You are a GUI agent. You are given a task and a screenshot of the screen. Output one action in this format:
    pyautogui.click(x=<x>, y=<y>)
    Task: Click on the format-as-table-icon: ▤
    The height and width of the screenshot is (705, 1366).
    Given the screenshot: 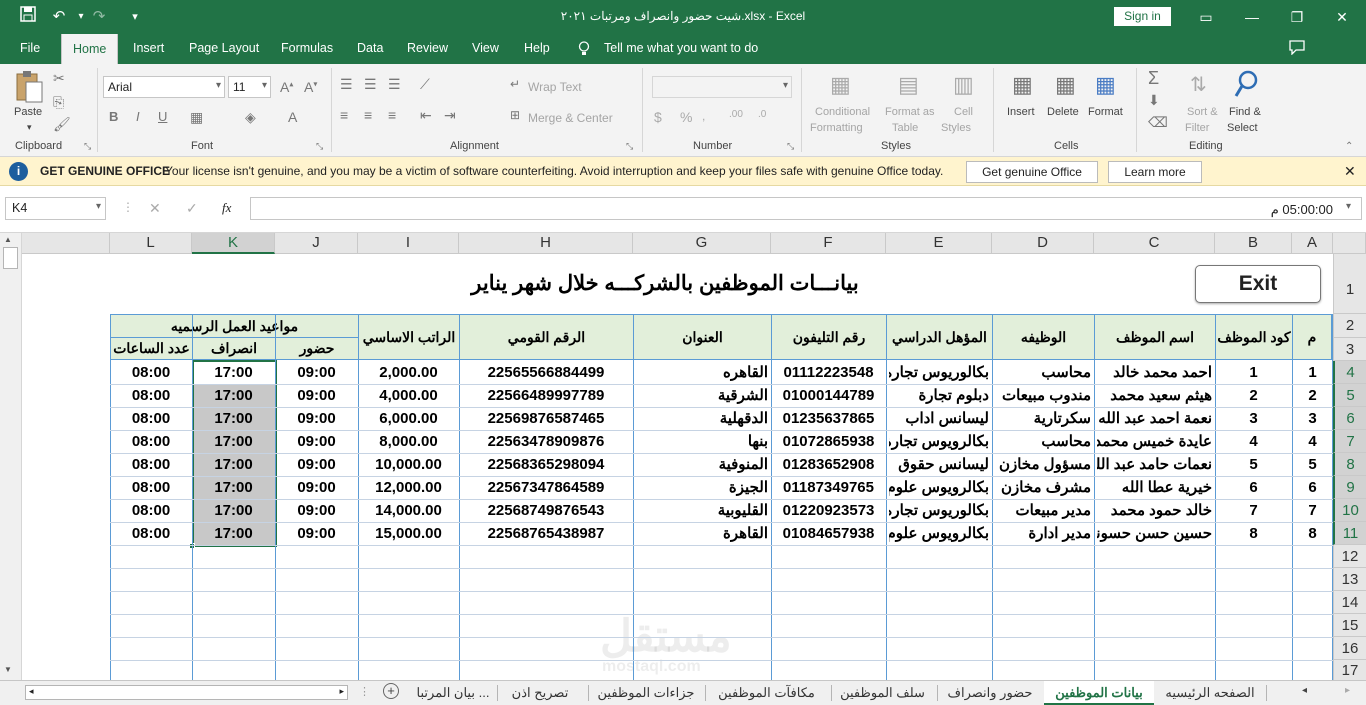 What is the action you would take?
    pyautogui.click(x=908, y=85)
    